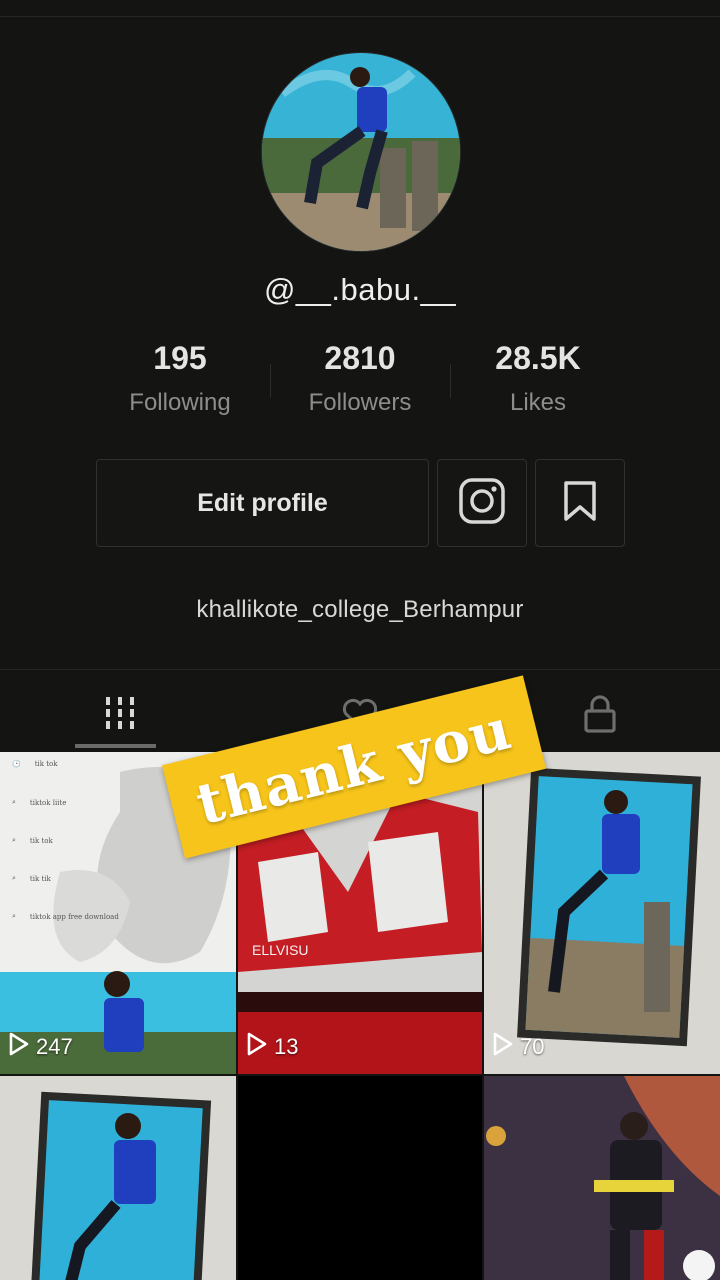 The height and width of the screenshot is (1280, 720). I want to click on favorites-button, so click(580, 503).